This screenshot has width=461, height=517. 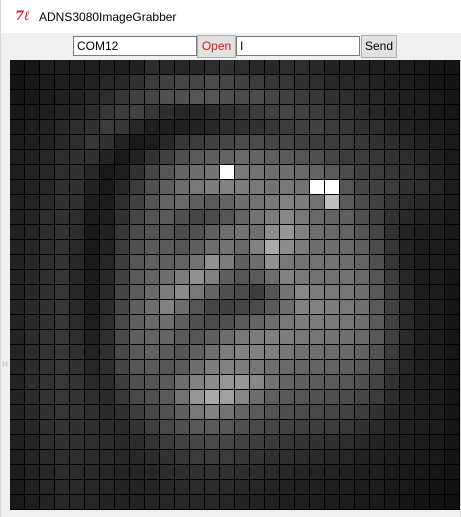 I want to click on command-input, so click(x=298, y=46).